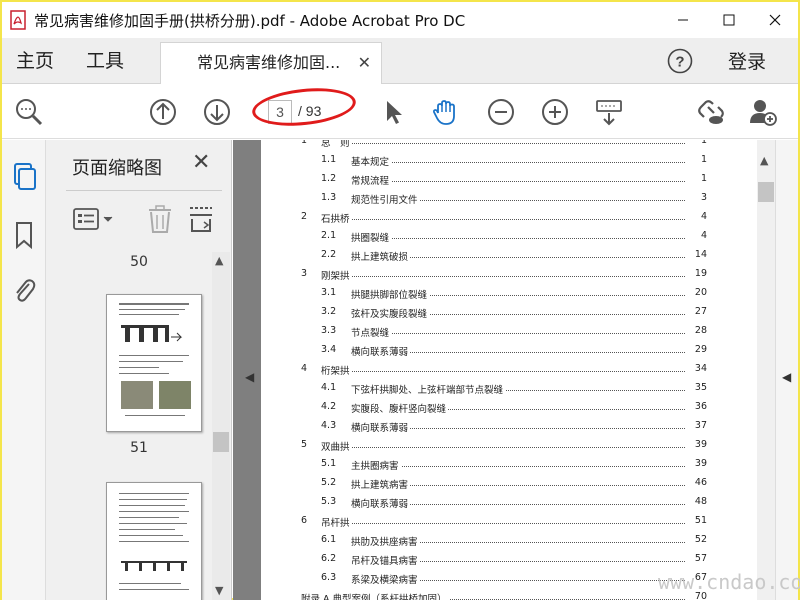 This screenshot has width=800, height=600. Describe the element at coordinates (24, 291) in the screenshot. I see `attachments-icon` at that location.